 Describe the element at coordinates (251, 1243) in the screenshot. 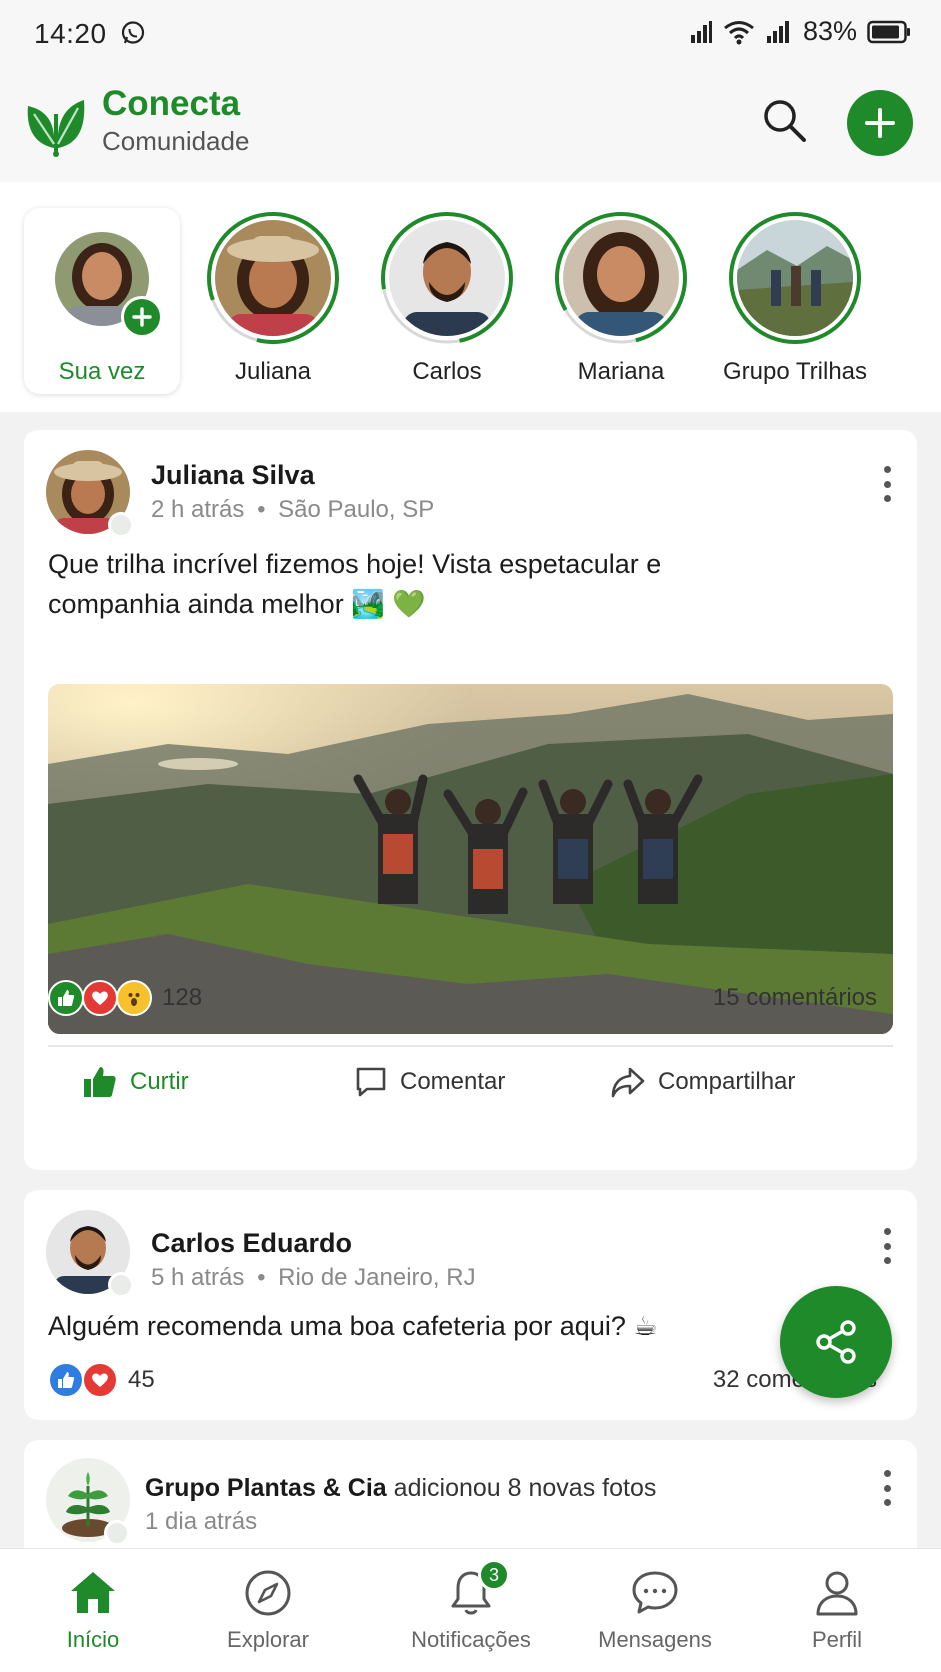

I see `post-author: Carlos Eduardo` at that location.